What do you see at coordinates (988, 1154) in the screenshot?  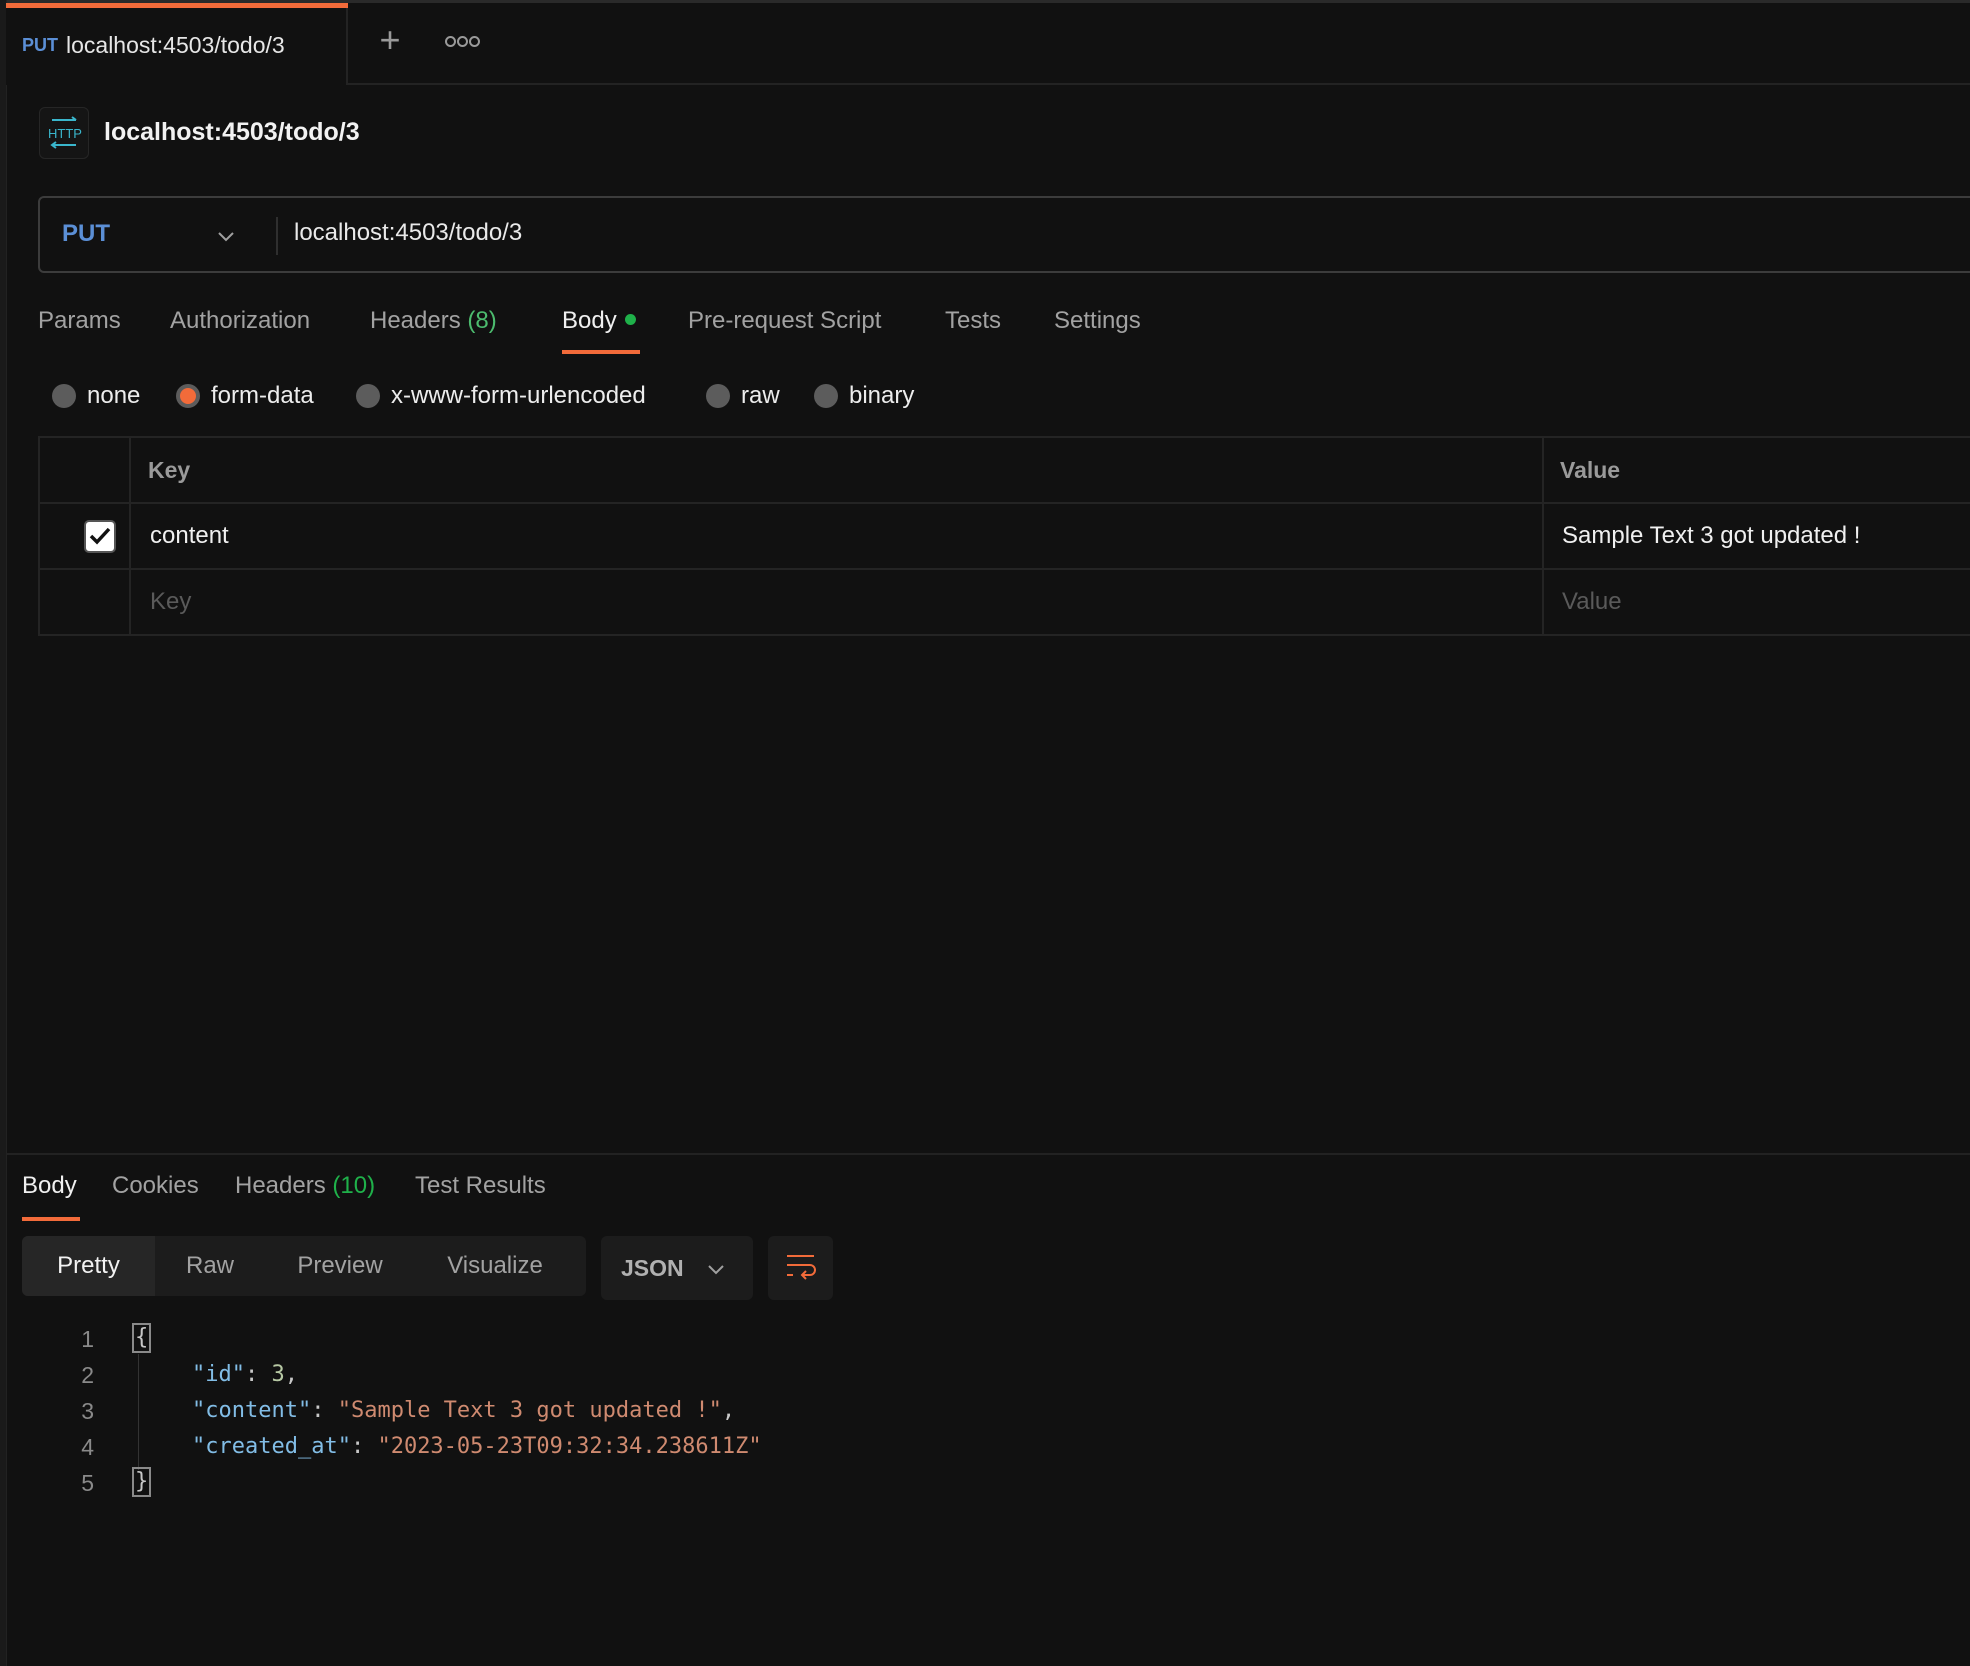 I see `pane-divider` at bounding box center [988, 1154].